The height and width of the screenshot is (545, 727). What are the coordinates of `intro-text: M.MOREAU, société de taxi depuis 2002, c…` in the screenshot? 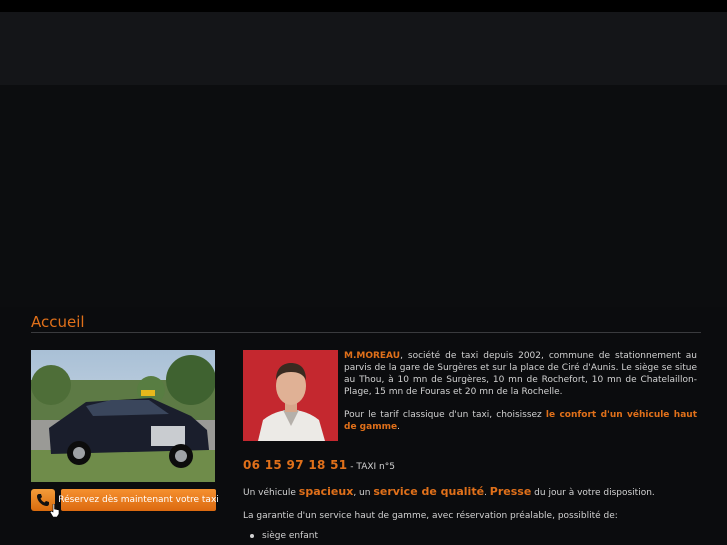 It's located at (520, 397).